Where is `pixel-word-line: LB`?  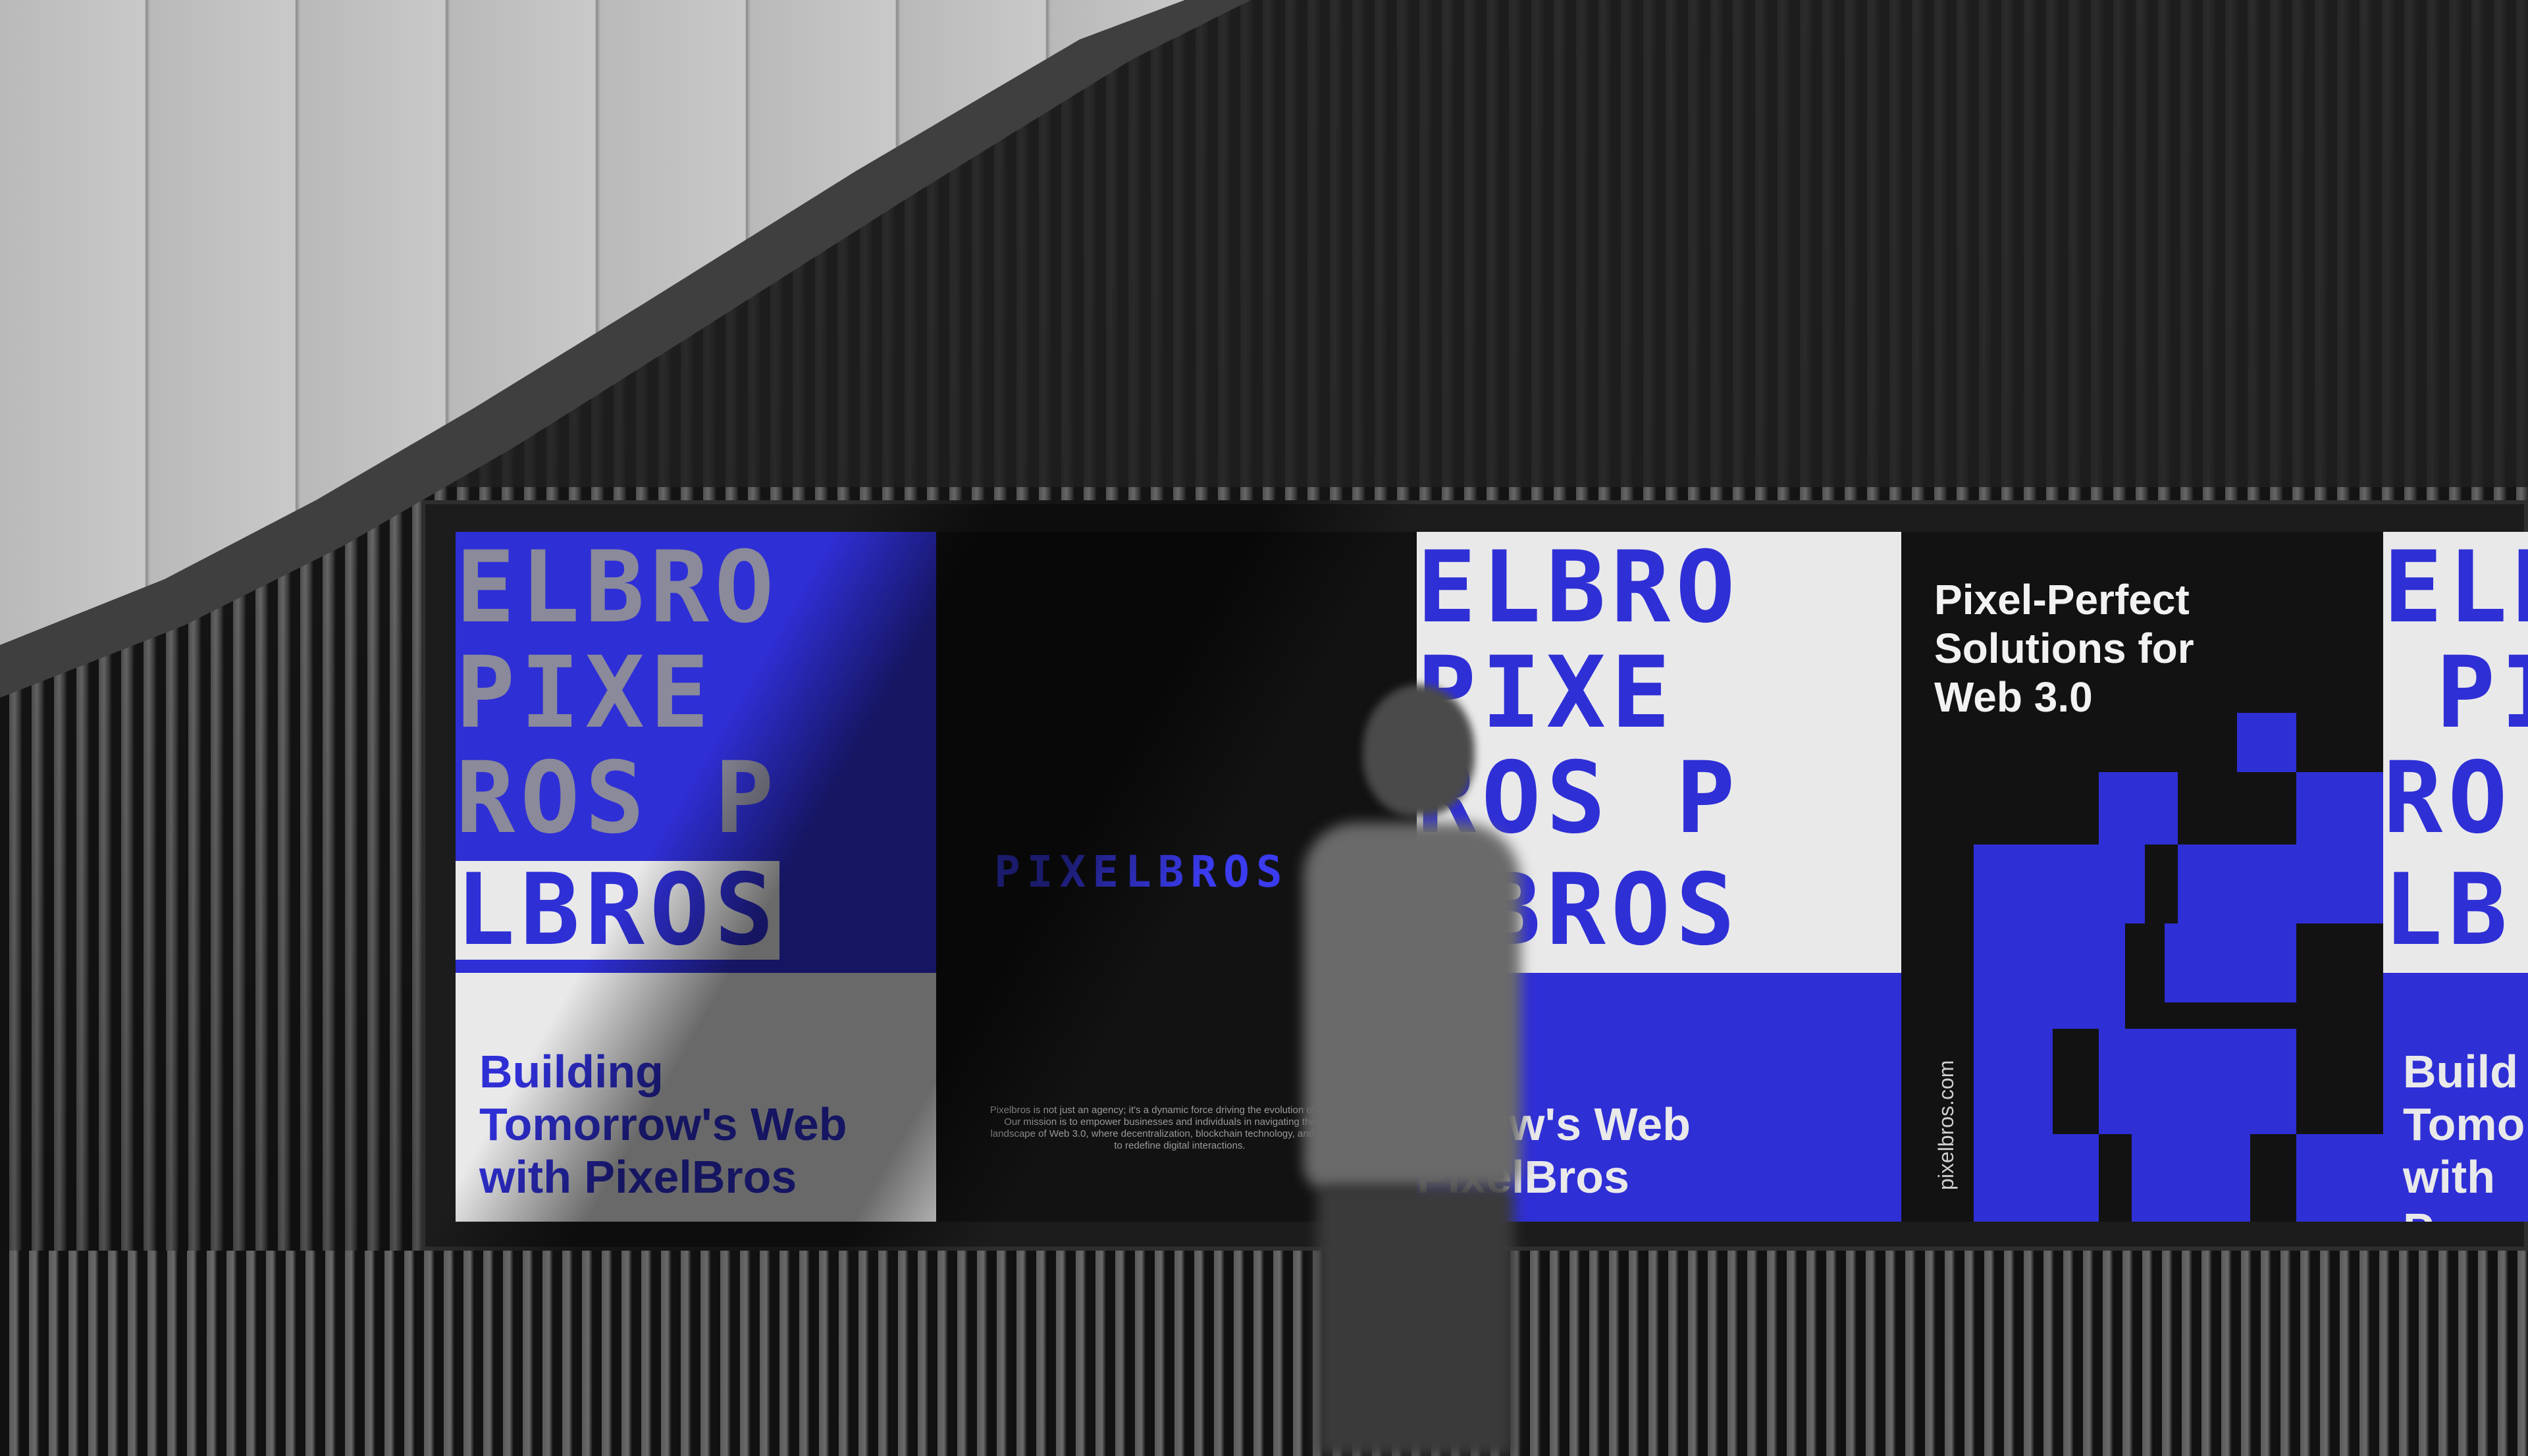
pixel-word-line: LB is located at coordinates (2448, 910).